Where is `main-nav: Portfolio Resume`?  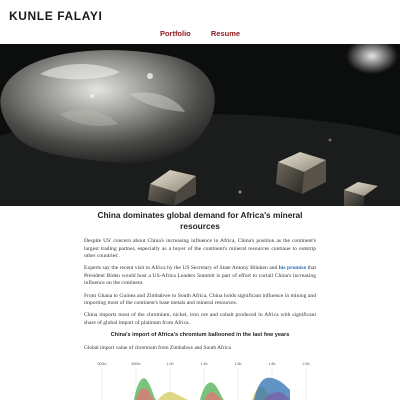 main-nav: Portfolio Resume is located at coordinates (200, 33).